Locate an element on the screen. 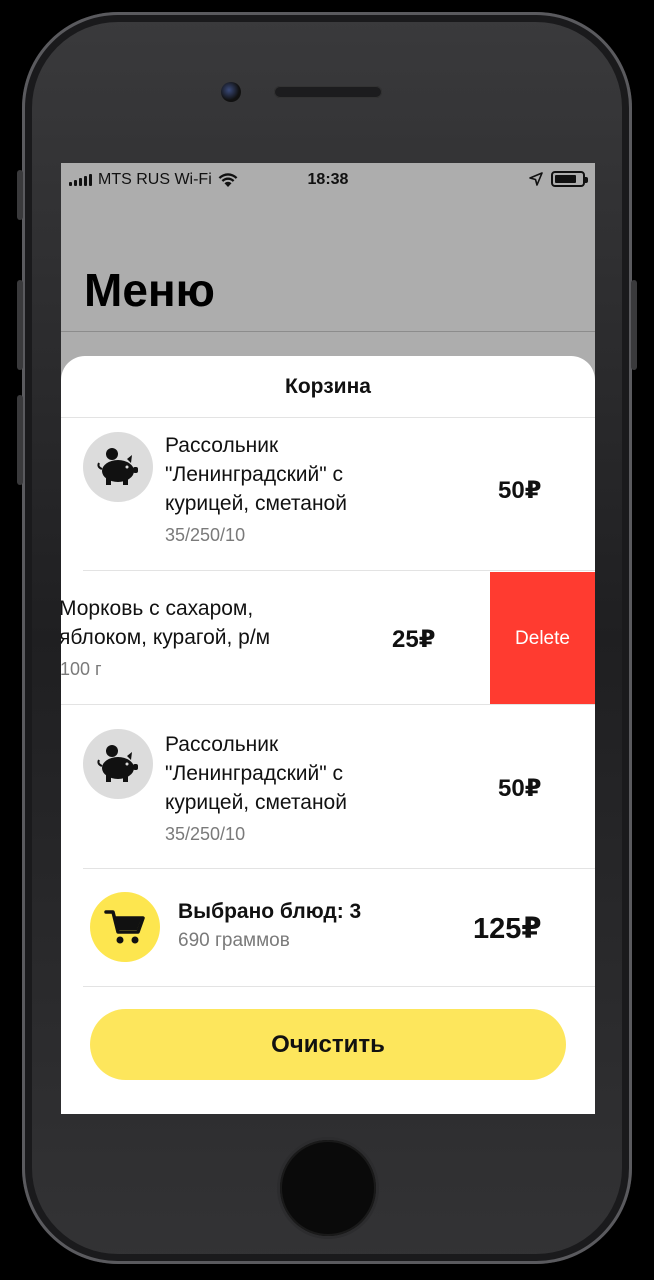 Image resolution: width=654 pixels, height=1280 pixels. page-title: Меню is located at coordinates (149, 290).